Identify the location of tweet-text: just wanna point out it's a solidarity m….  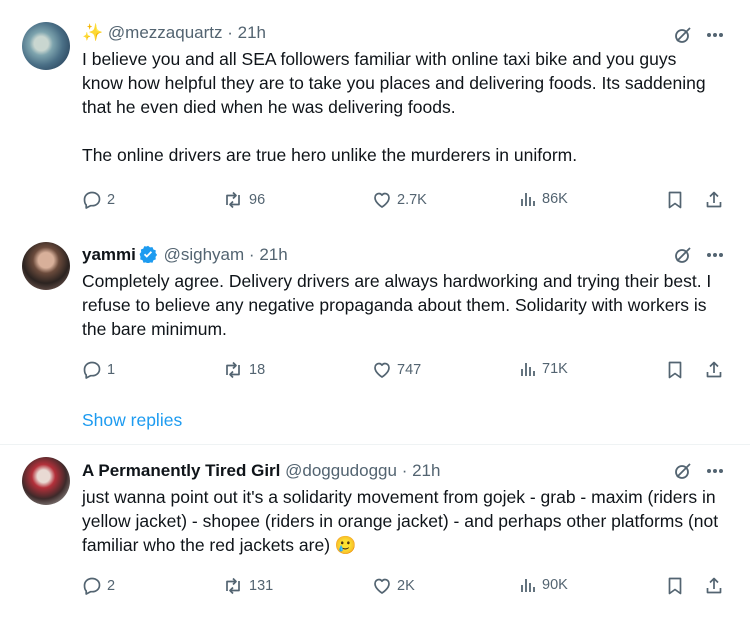
(402, 521).